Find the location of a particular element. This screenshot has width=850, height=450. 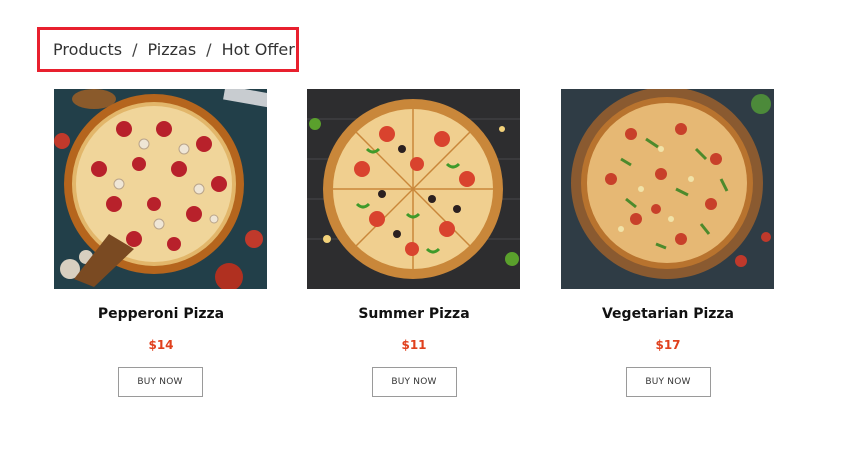

summer-pizza-photo is located at coordinates (413, 189).